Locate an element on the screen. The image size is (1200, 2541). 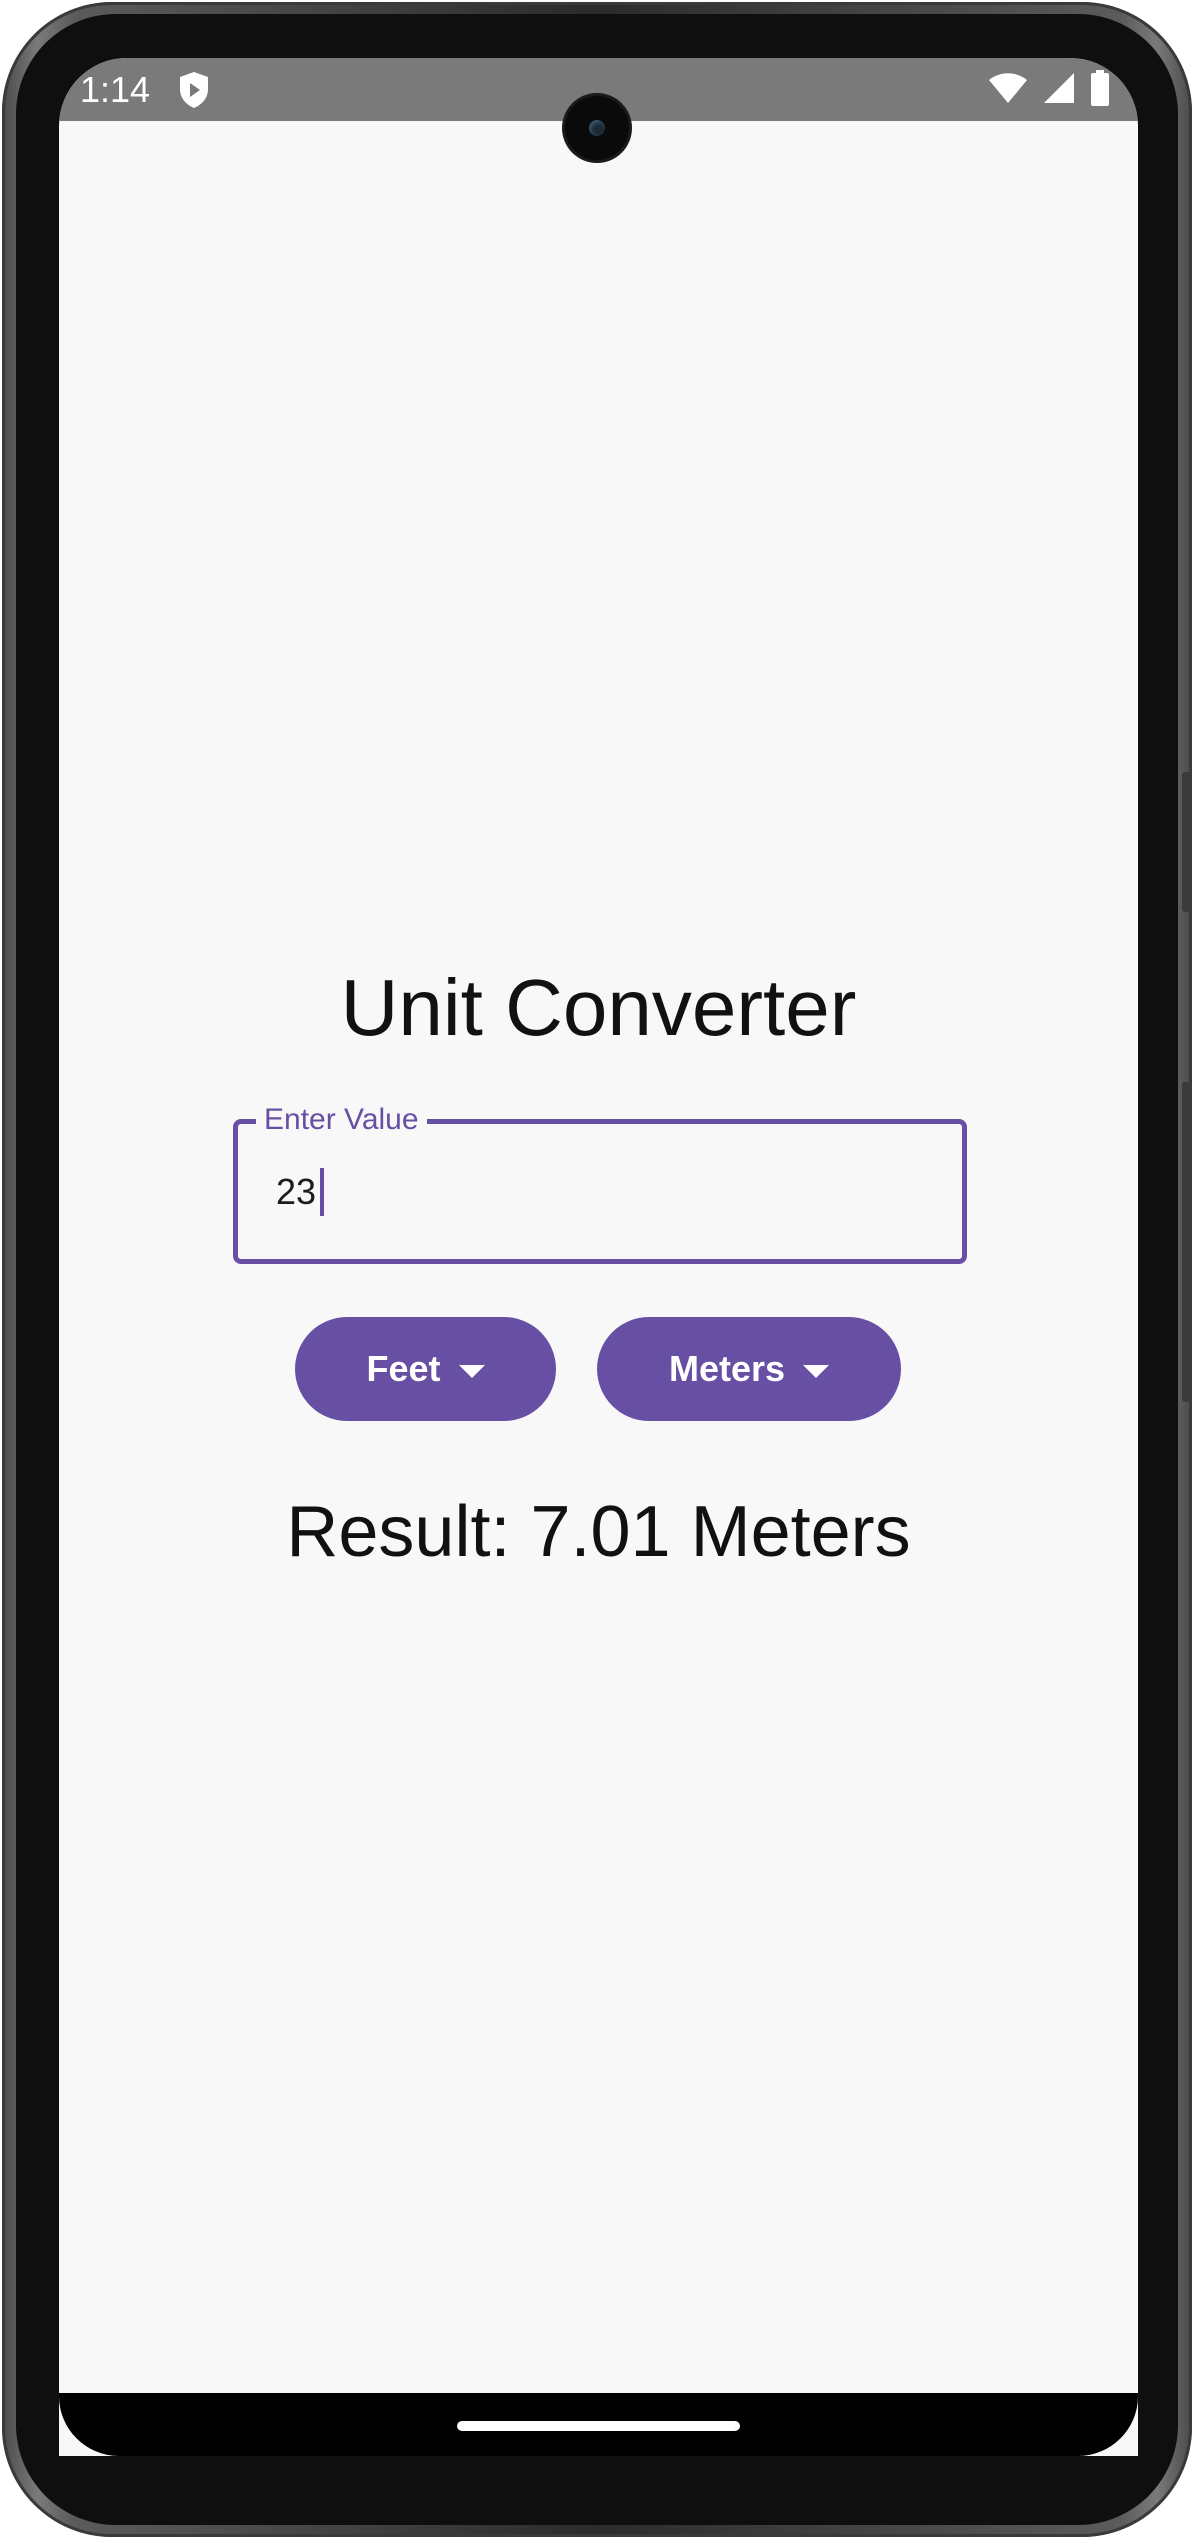
to-unit-dropdown: Meters is located at coordinates (749, 1369).